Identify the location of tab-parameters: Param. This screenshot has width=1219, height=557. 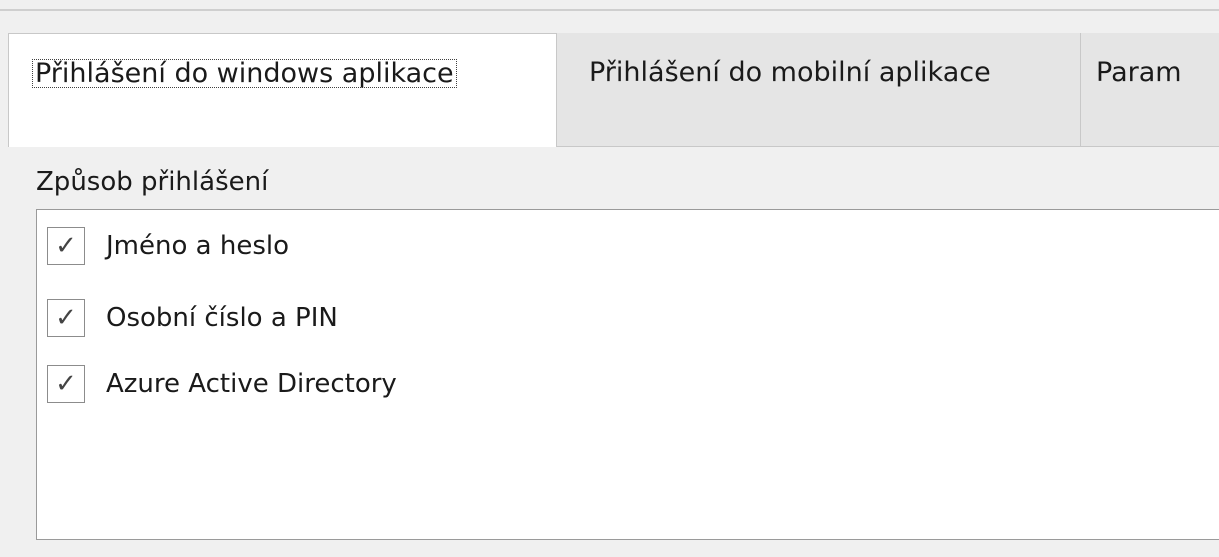
(1150, 90).